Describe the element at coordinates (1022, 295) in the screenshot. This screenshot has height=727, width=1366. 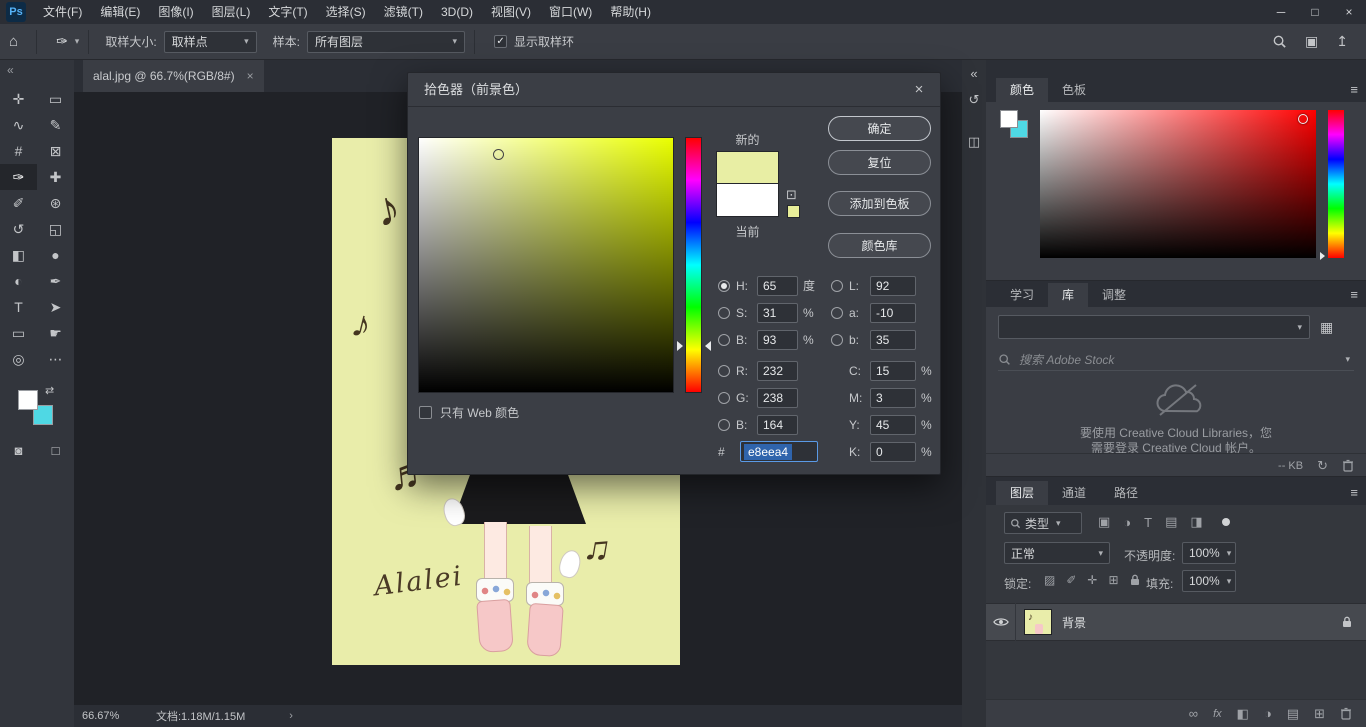
I see `panel-tab: 学习` at that location.